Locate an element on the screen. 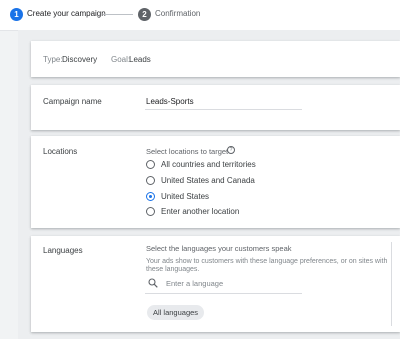  step-2-label: Confirmation is located at coordinates (177, 13).